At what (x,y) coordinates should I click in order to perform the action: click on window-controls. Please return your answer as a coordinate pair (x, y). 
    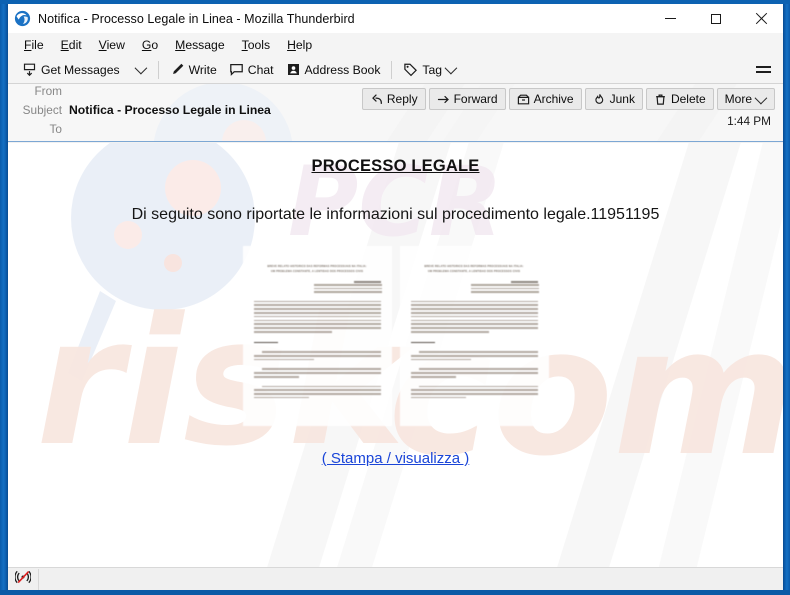
    Looking at the image, I should click on (715, 18).